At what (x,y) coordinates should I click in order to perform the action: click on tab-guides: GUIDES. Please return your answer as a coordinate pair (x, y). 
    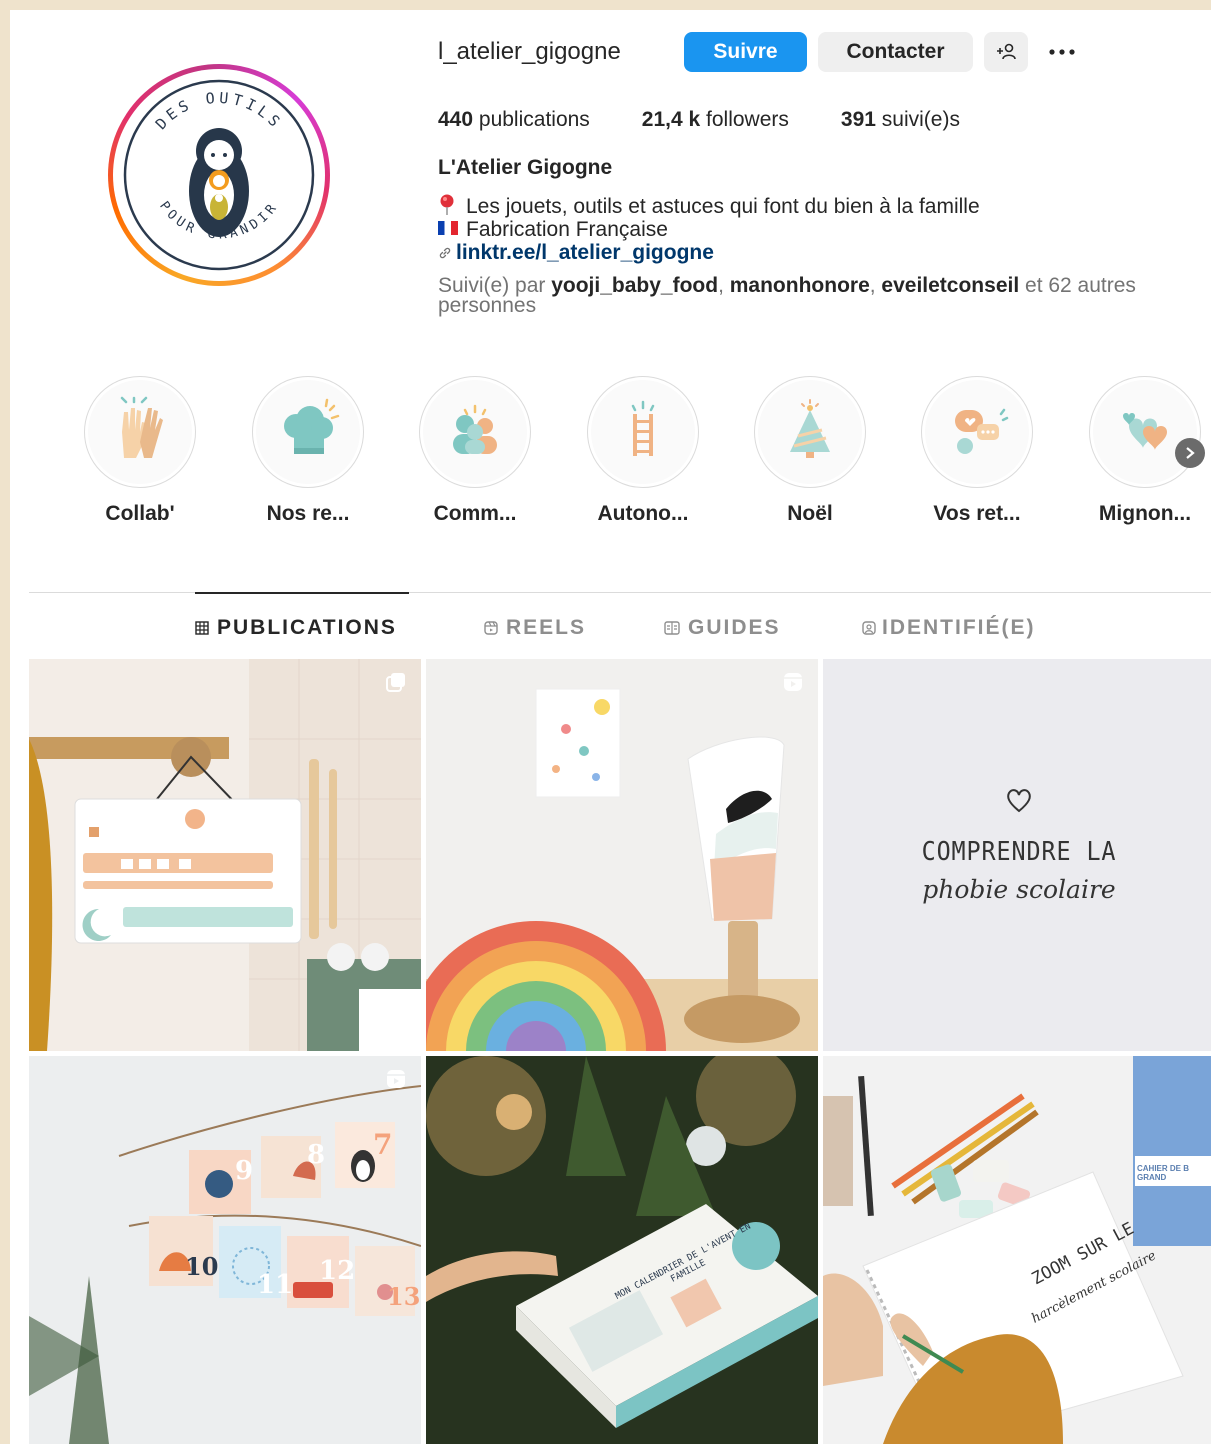
    Looking at the image, I should click on (722, 628).